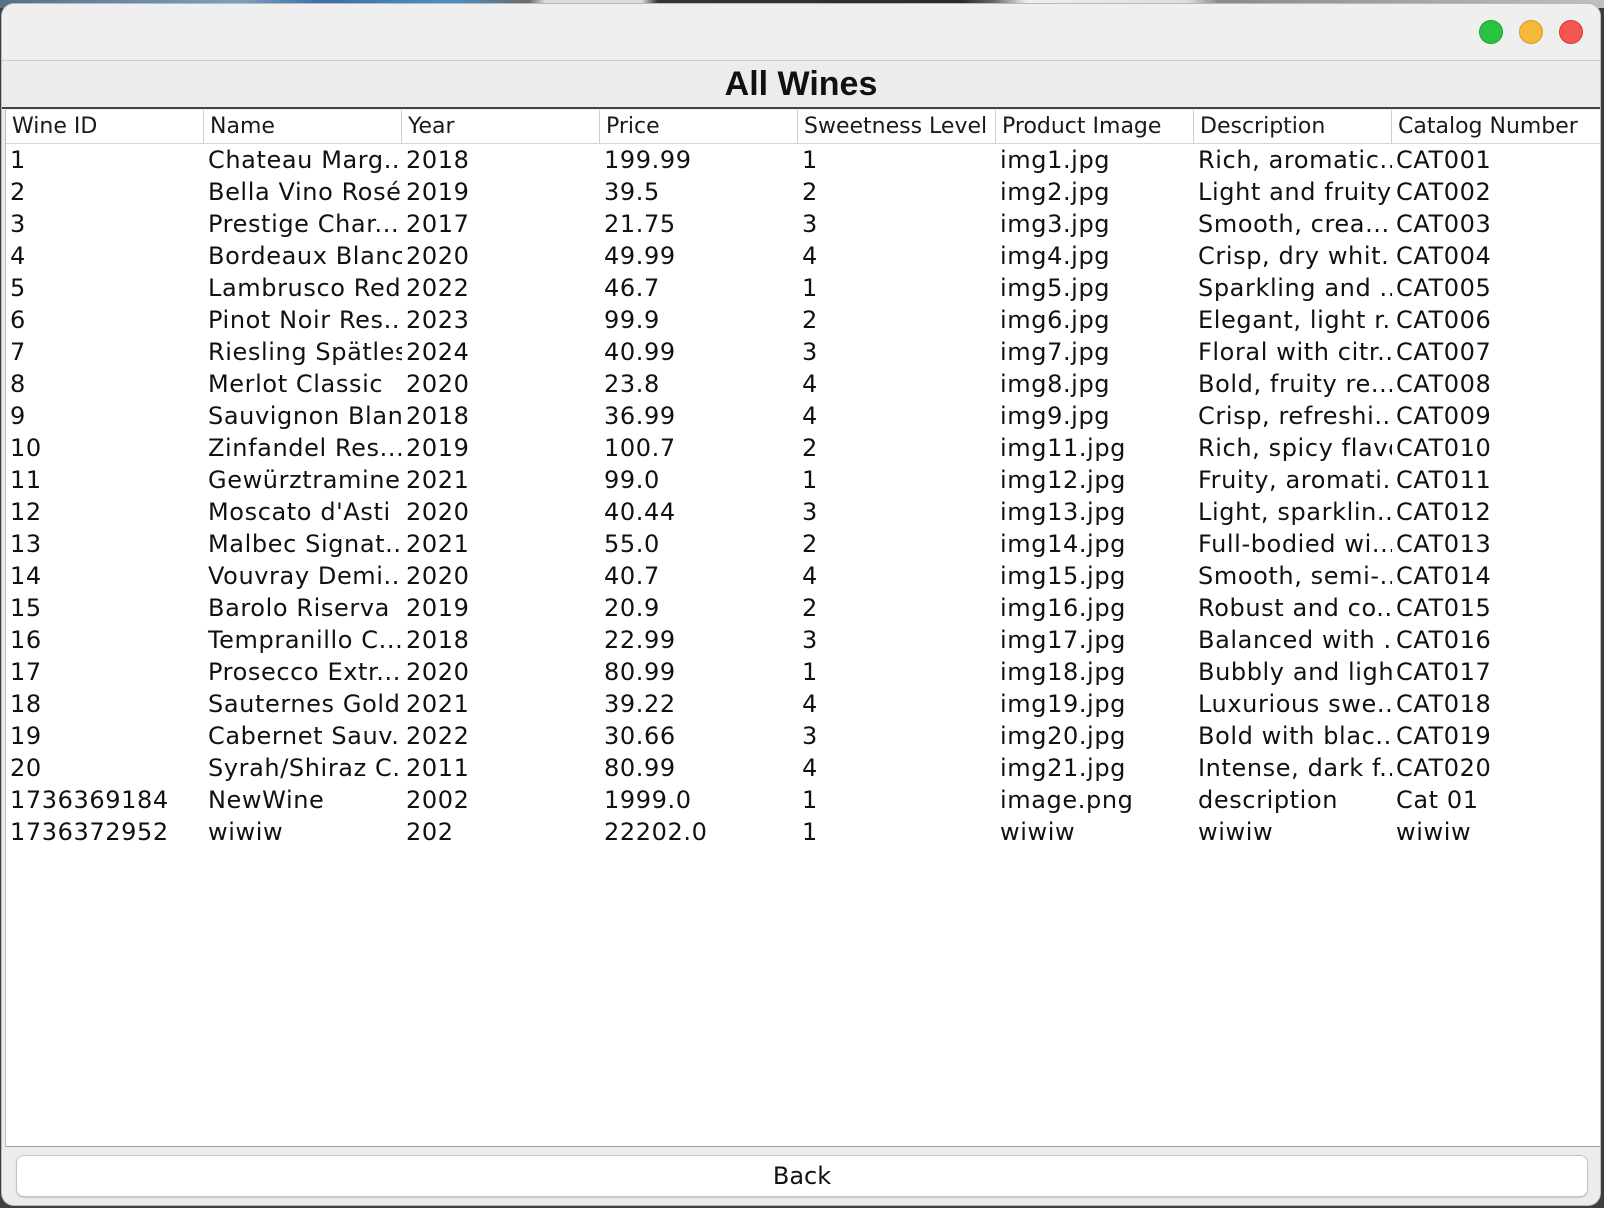 The width and height of the screenshot is (1604, 1208). I want to click on table-cell: img8.jpg, so click(1095, 384).